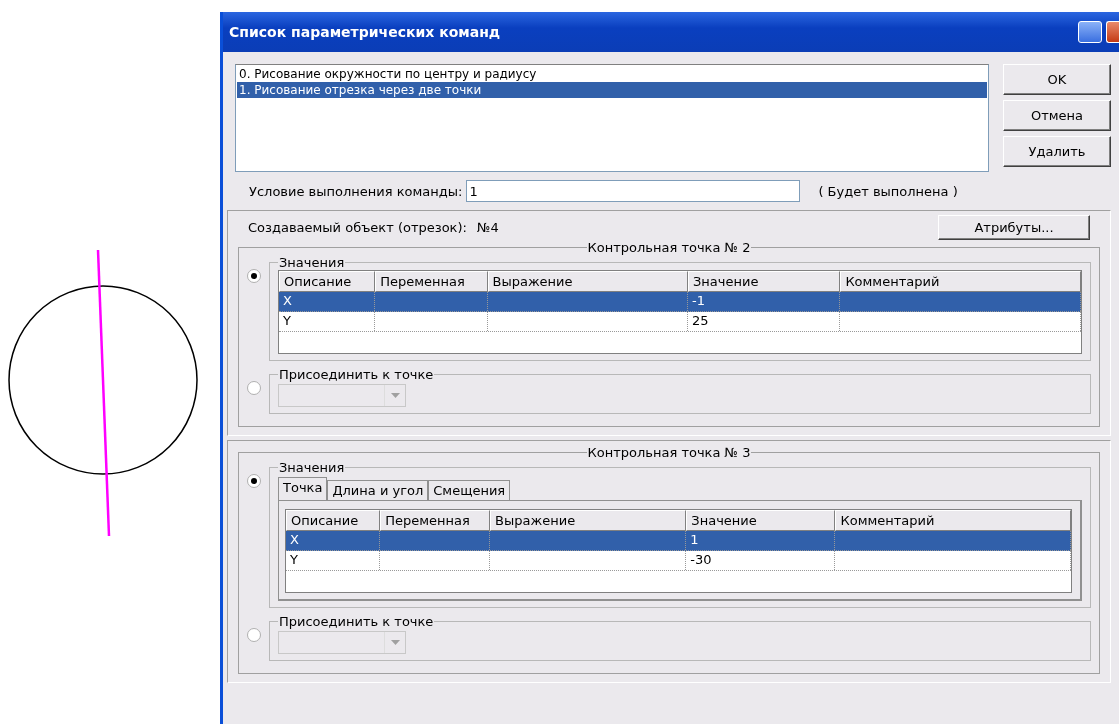  What do you see at coordinates (680, 322) in the screenshot?
I see `table-row: Y 25` at bounding box center [680, 322].